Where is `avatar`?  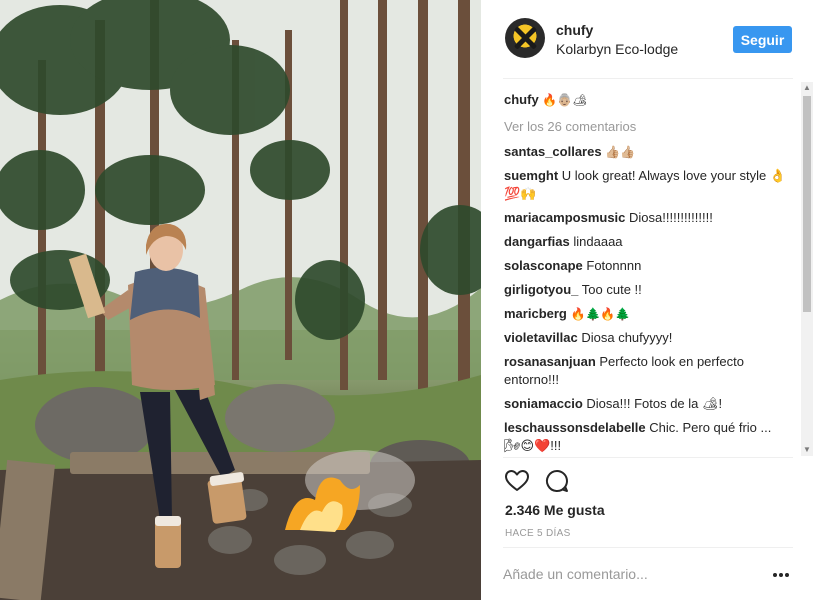 avatar is located at coordinates (525, 38).